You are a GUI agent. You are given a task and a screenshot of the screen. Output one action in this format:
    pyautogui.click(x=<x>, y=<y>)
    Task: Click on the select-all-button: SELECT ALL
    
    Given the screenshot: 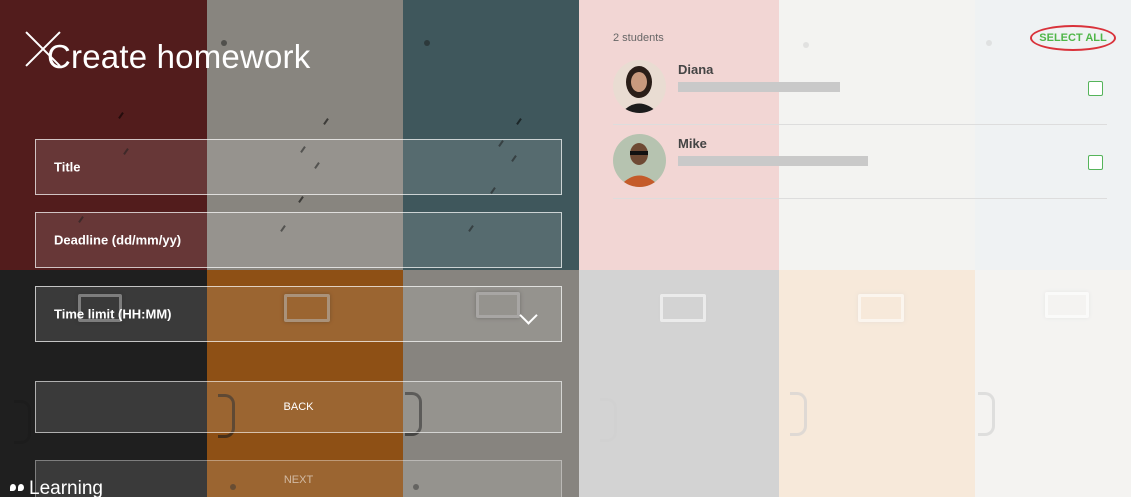 What is the action you would take?
    pyautogui.click(x=1073, y=38)
    